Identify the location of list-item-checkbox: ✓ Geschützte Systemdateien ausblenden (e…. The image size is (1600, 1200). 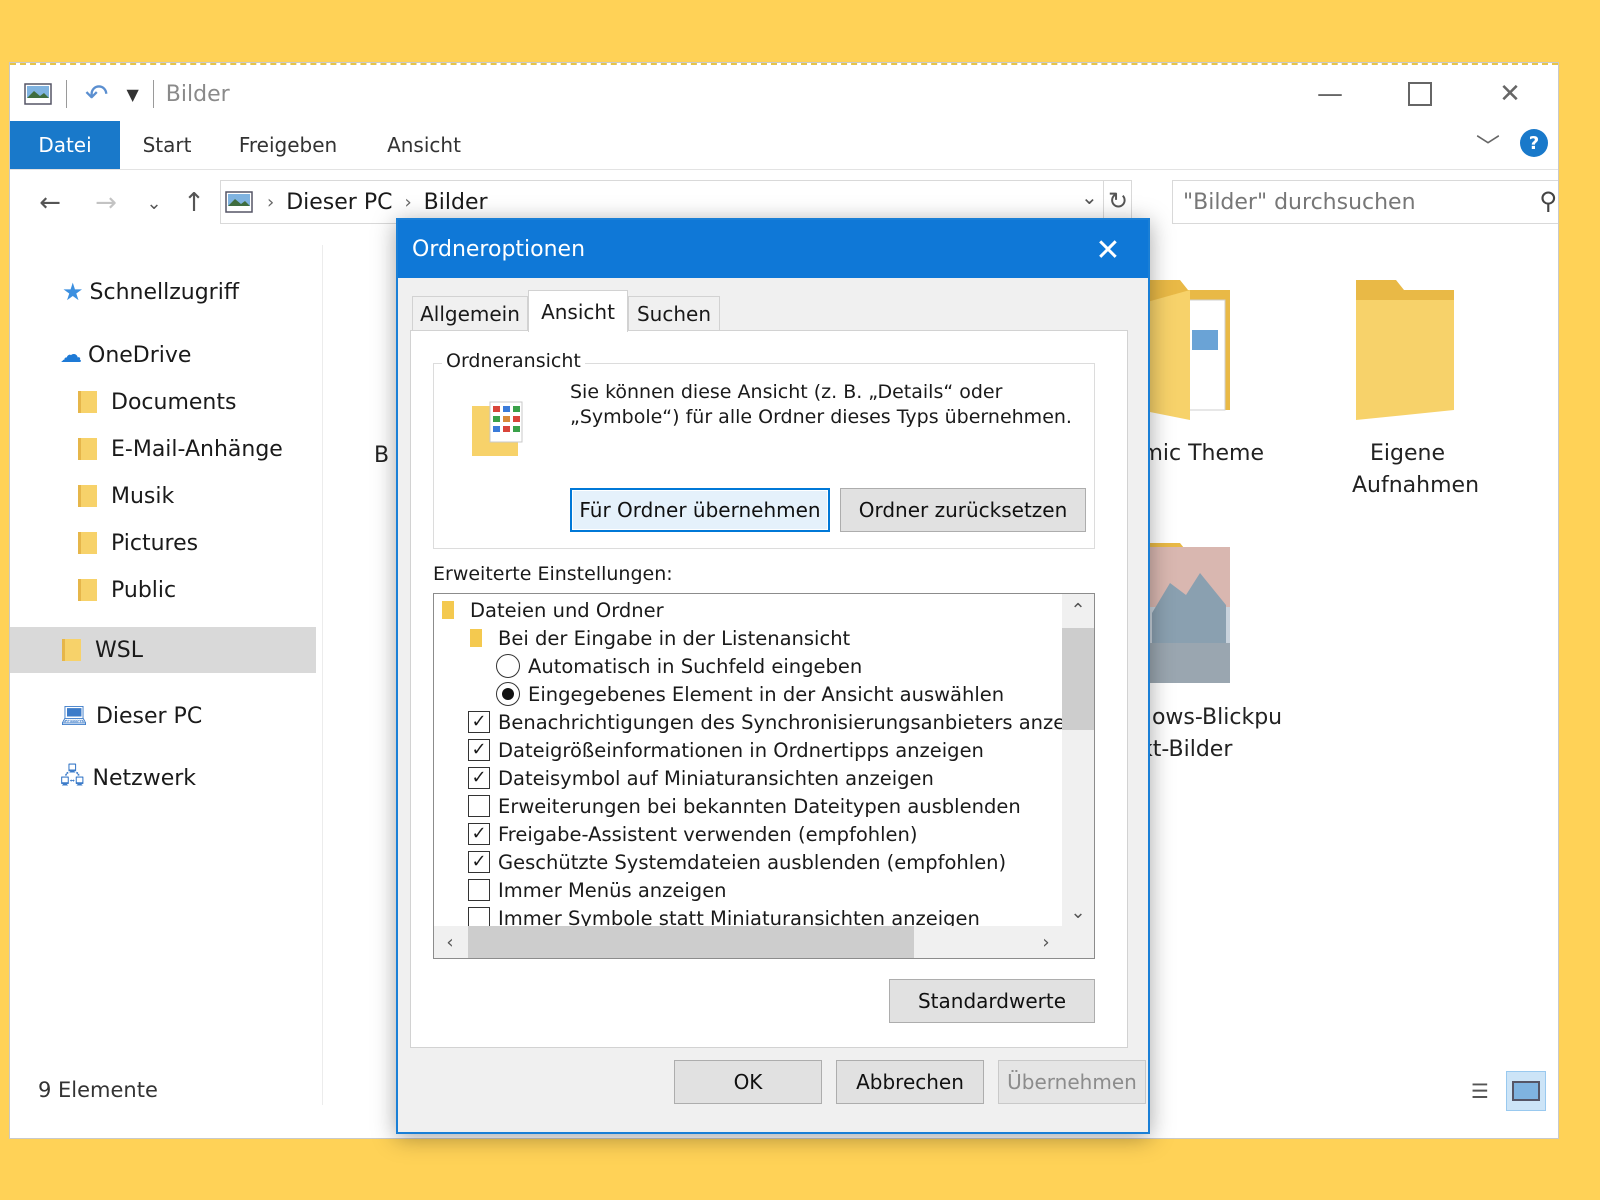
(737, 862).